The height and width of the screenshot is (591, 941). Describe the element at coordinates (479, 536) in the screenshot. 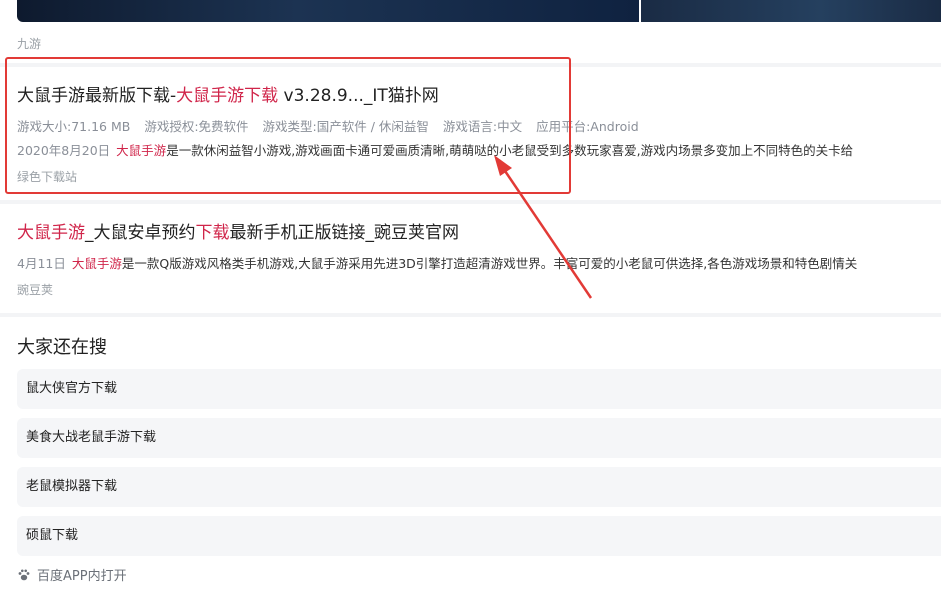

I see `also-search-item: 硕鼠下载` at that location.